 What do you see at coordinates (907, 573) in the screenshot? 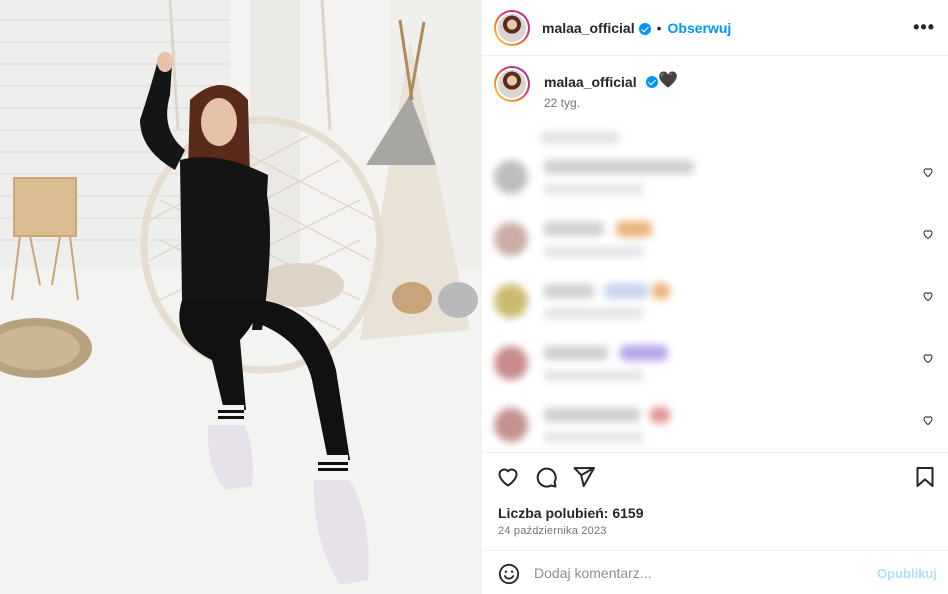
I see `publish-button: Opublikuj` at bounding box center [907, 573].